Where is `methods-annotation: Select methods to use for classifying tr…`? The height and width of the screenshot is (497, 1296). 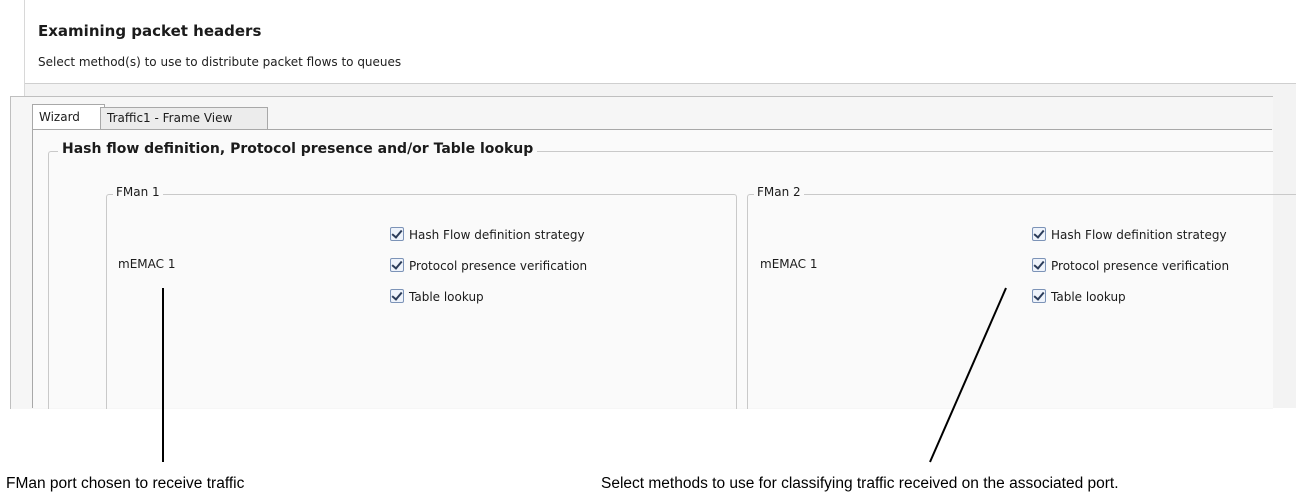 methods-annotation: Select methods to use for classifying tr… is located at coordinates (860, 483).